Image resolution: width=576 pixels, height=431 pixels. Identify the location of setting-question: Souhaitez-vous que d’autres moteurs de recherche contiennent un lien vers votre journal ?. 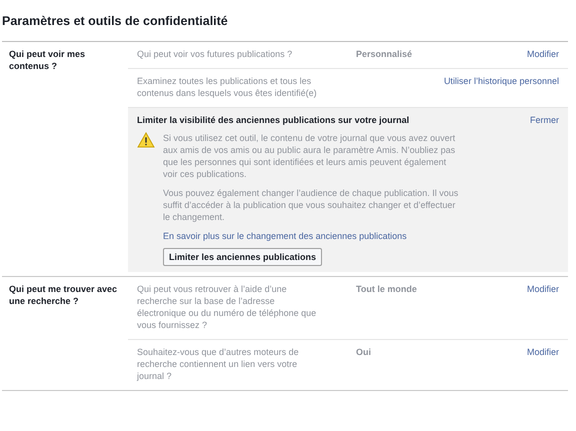
(218, 364).